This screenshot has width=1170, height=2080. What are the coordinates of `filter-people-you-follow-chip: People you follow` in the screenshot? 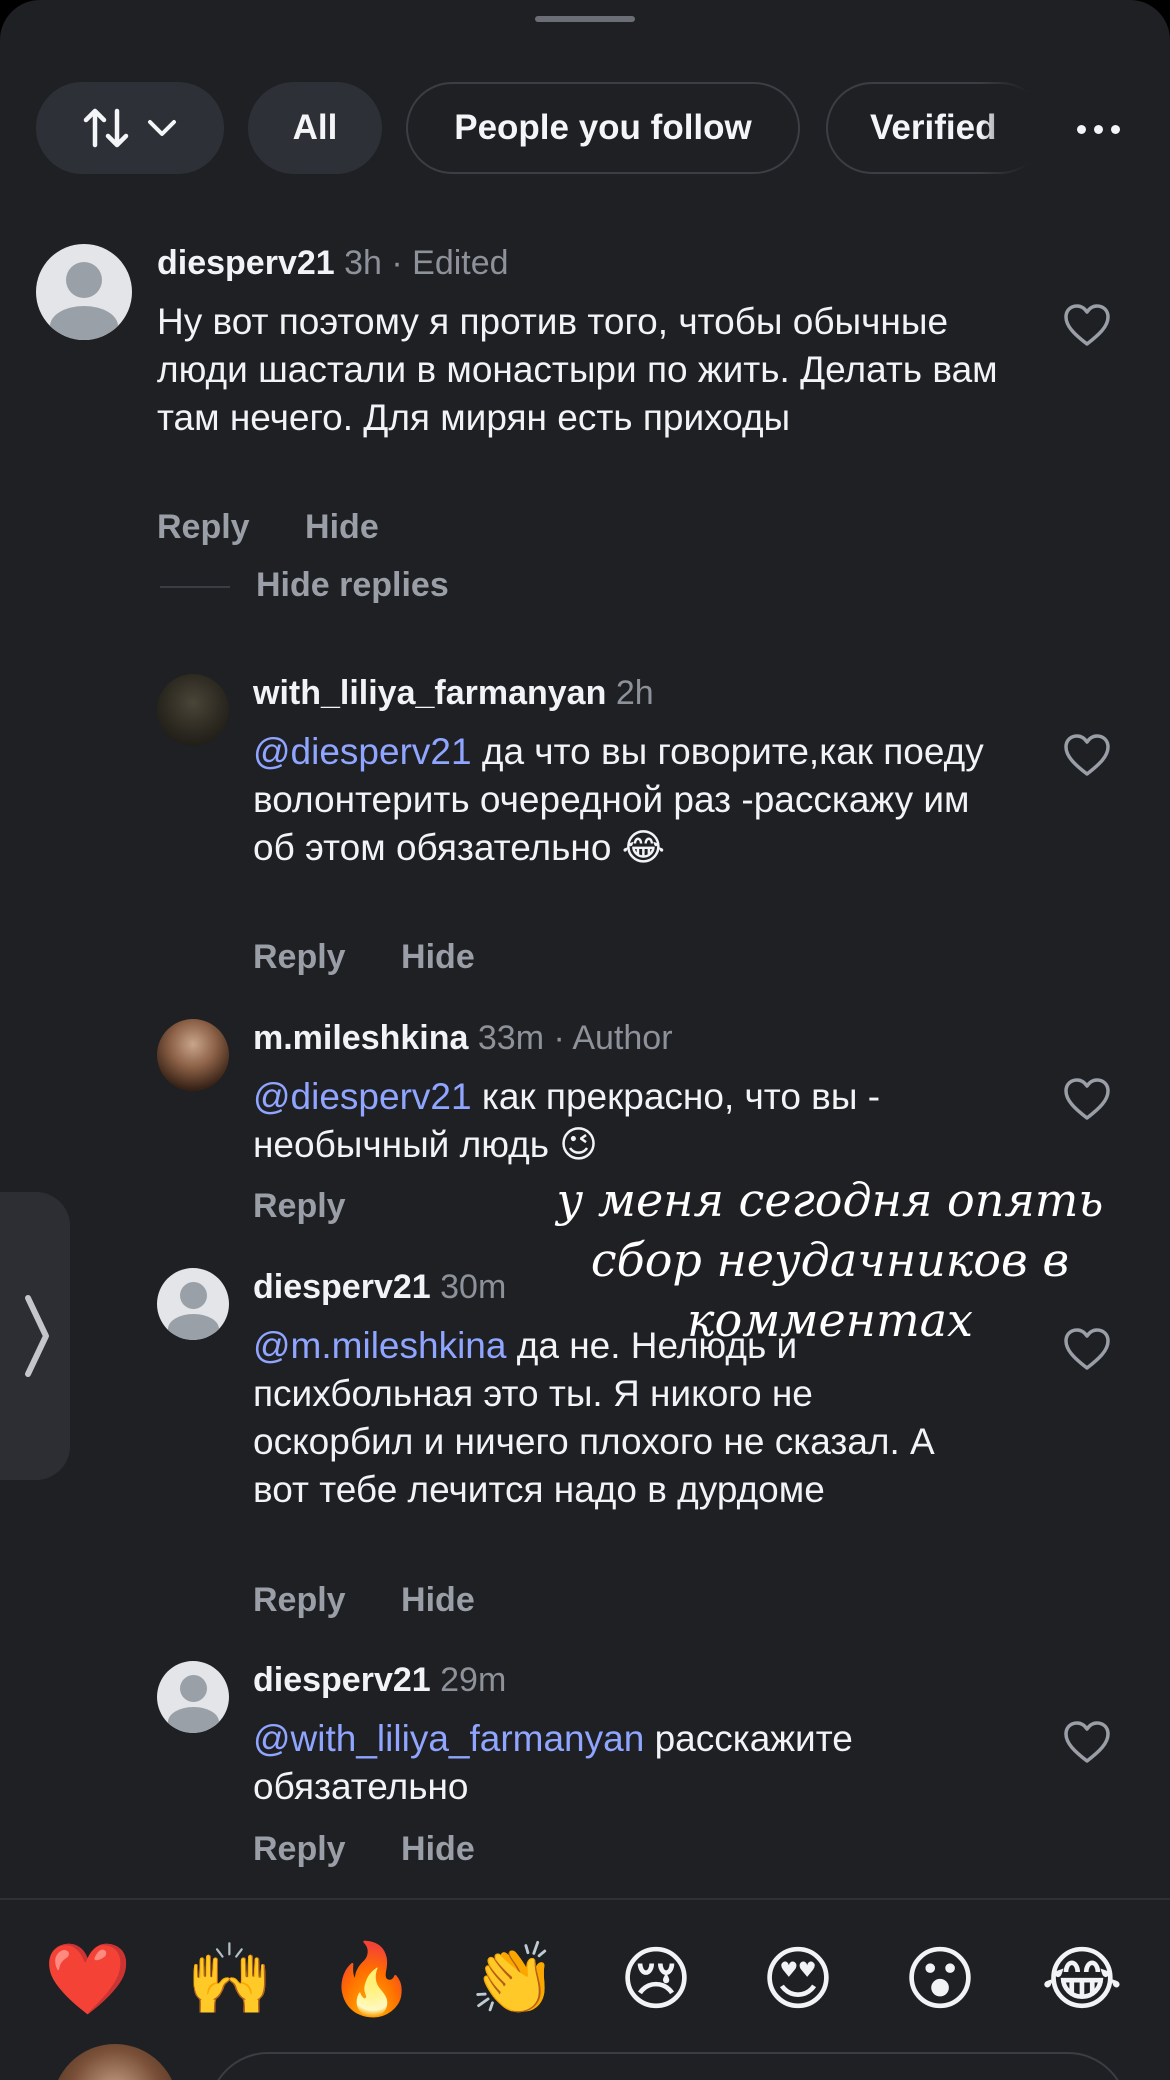 It's located at (603, 128).